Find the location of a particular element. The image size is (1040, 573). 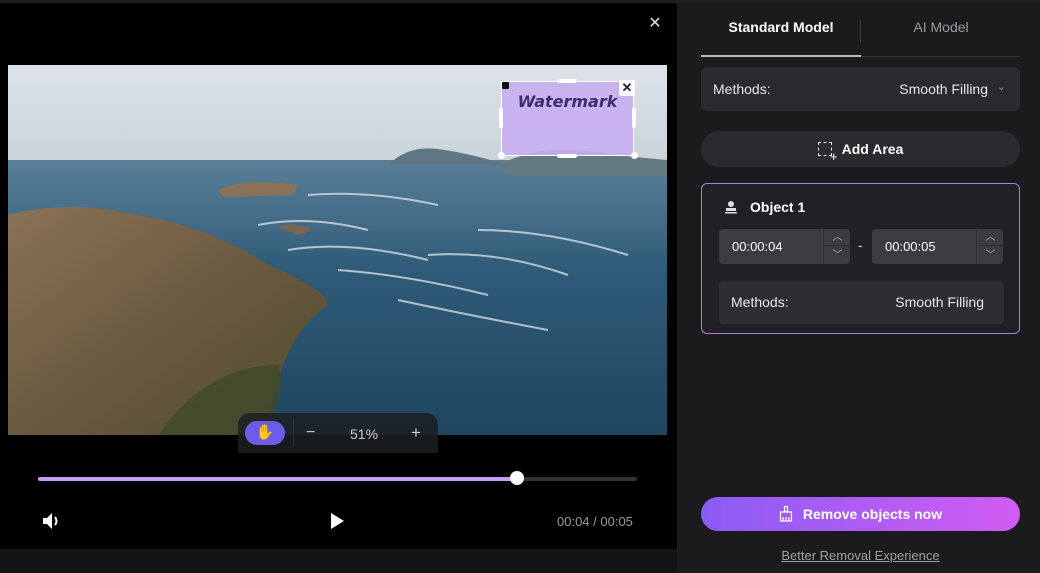

object-methods-value: Smooth Filling is located at coordinates (939, 302).